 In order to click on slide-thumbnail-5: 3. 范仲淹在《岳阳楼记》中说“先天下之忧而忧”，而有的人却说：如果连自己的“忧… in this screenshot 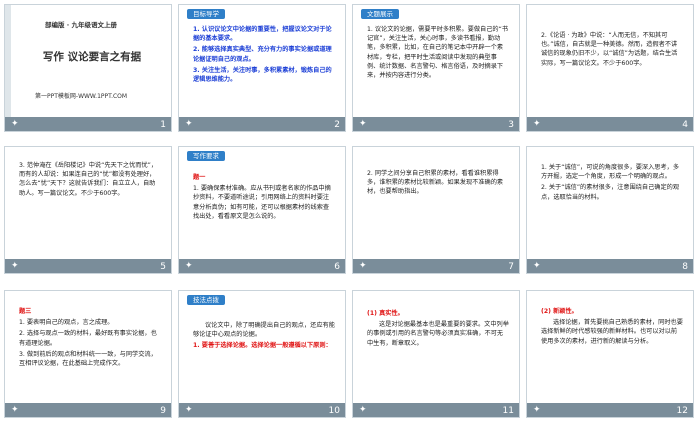, I will do `click(88, 210)`.